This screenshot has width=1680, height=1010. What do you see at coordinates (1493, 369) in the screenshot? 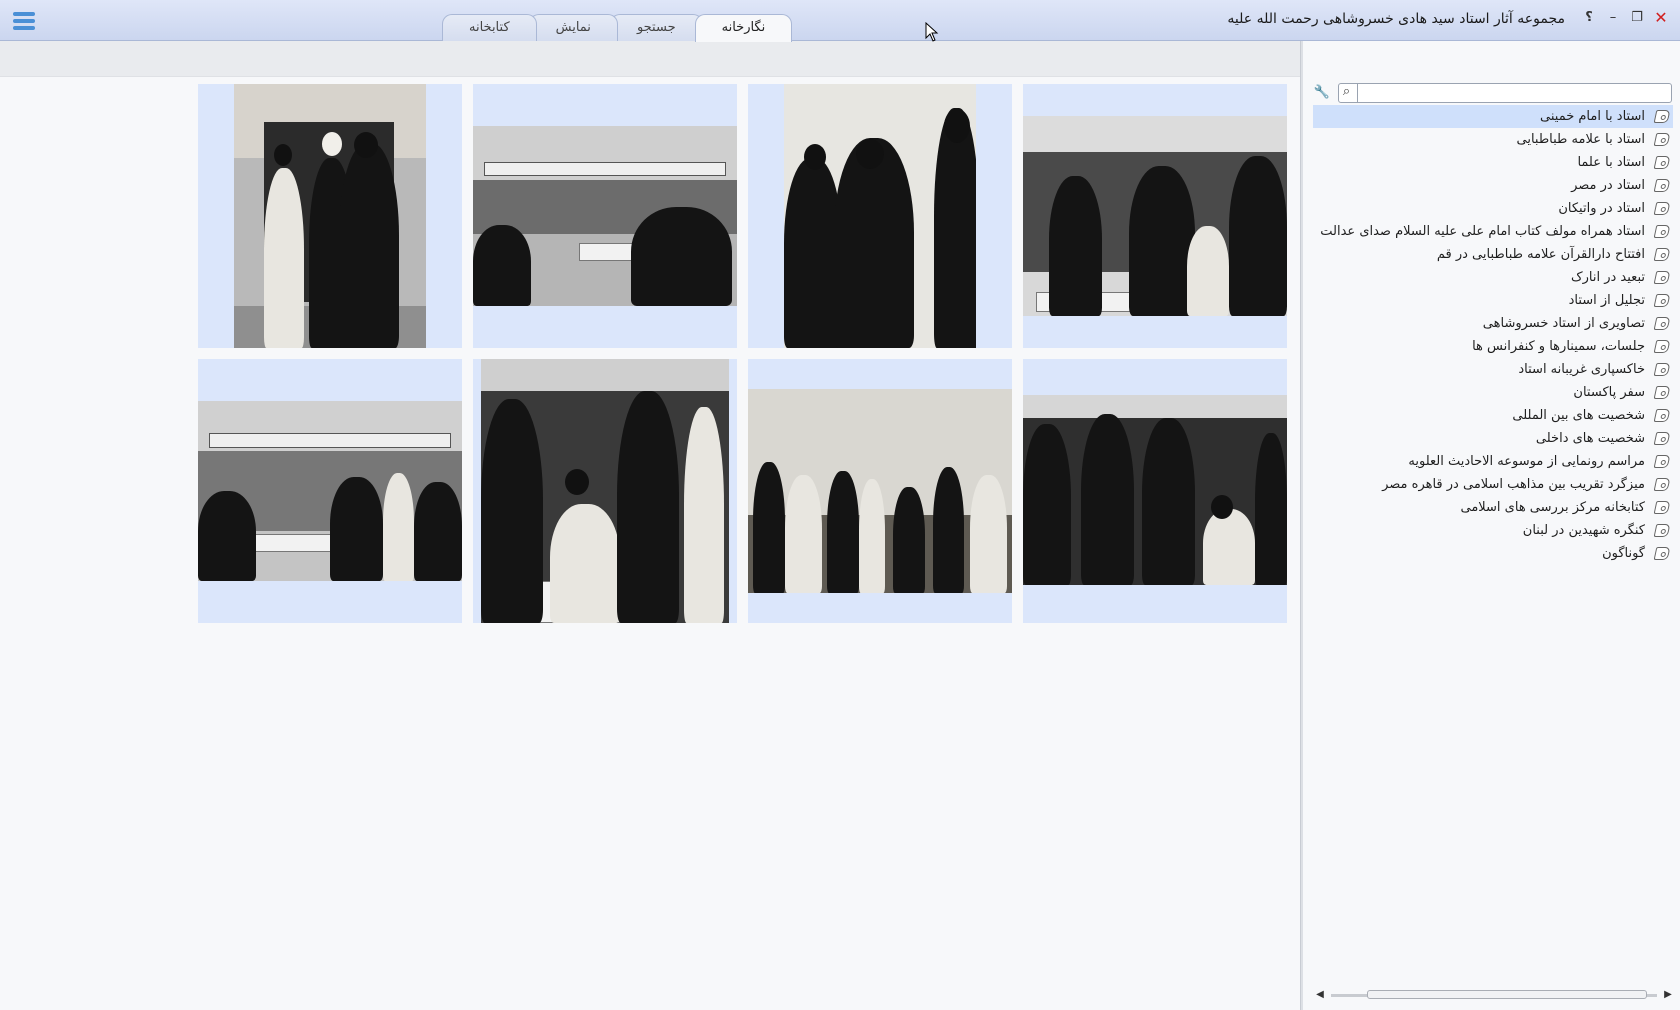
I see `category-item: خاکسپاری غریبانه استاد` at bounding box center [1493, 369].